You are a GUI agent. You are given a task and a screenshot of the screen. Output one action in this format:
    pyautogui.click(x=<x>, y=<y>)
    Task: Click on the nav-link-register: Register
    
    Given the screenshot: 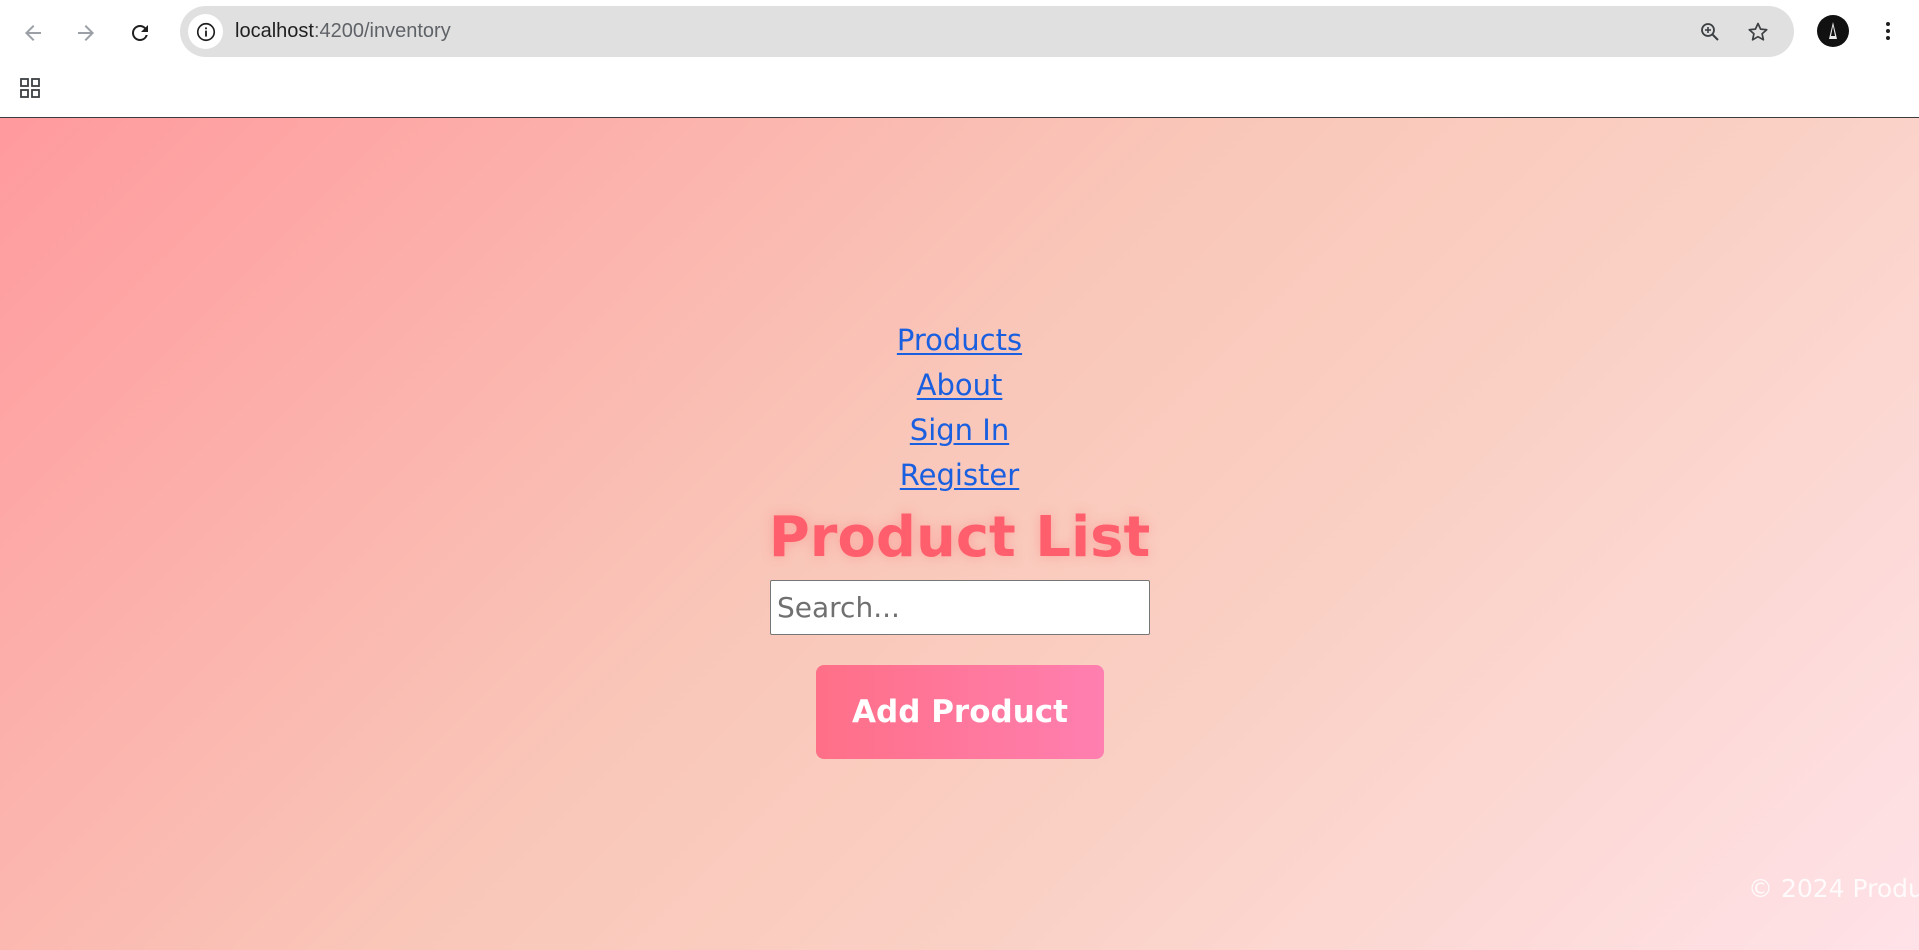 What is the action you would take?
    pyautogui.click(x=959, y=475)
    